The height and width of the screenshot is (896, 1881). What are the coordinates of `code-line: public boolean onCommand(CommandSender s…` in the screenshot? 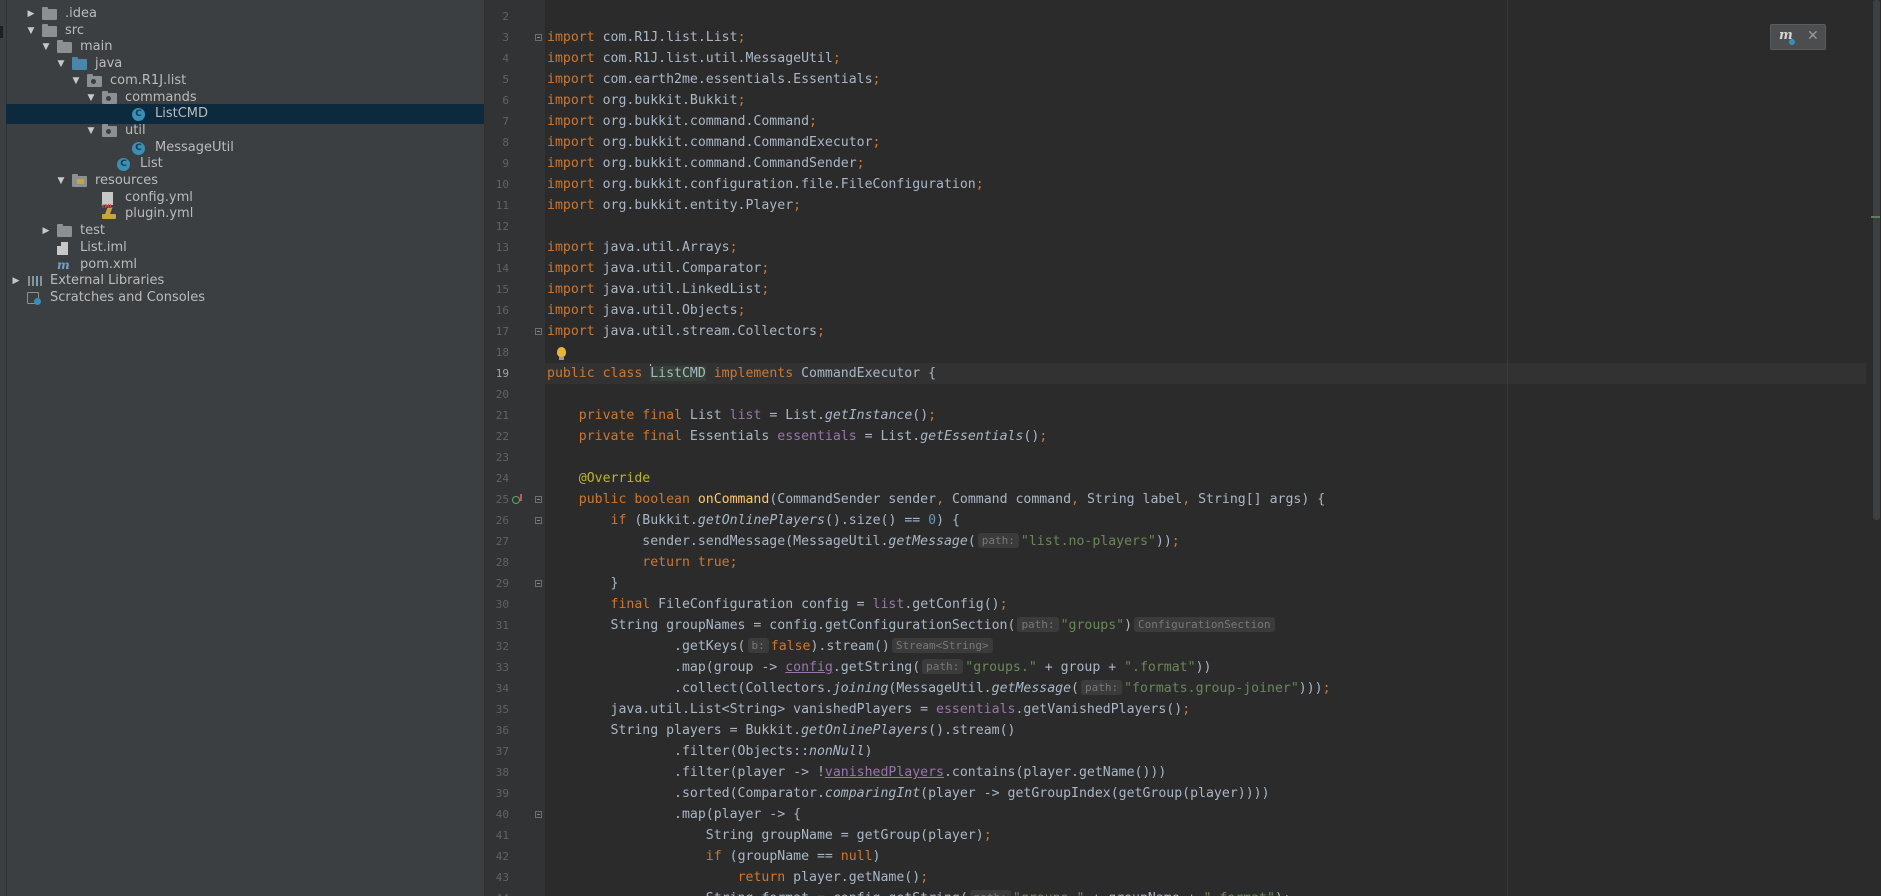 It's located at (936, 499).